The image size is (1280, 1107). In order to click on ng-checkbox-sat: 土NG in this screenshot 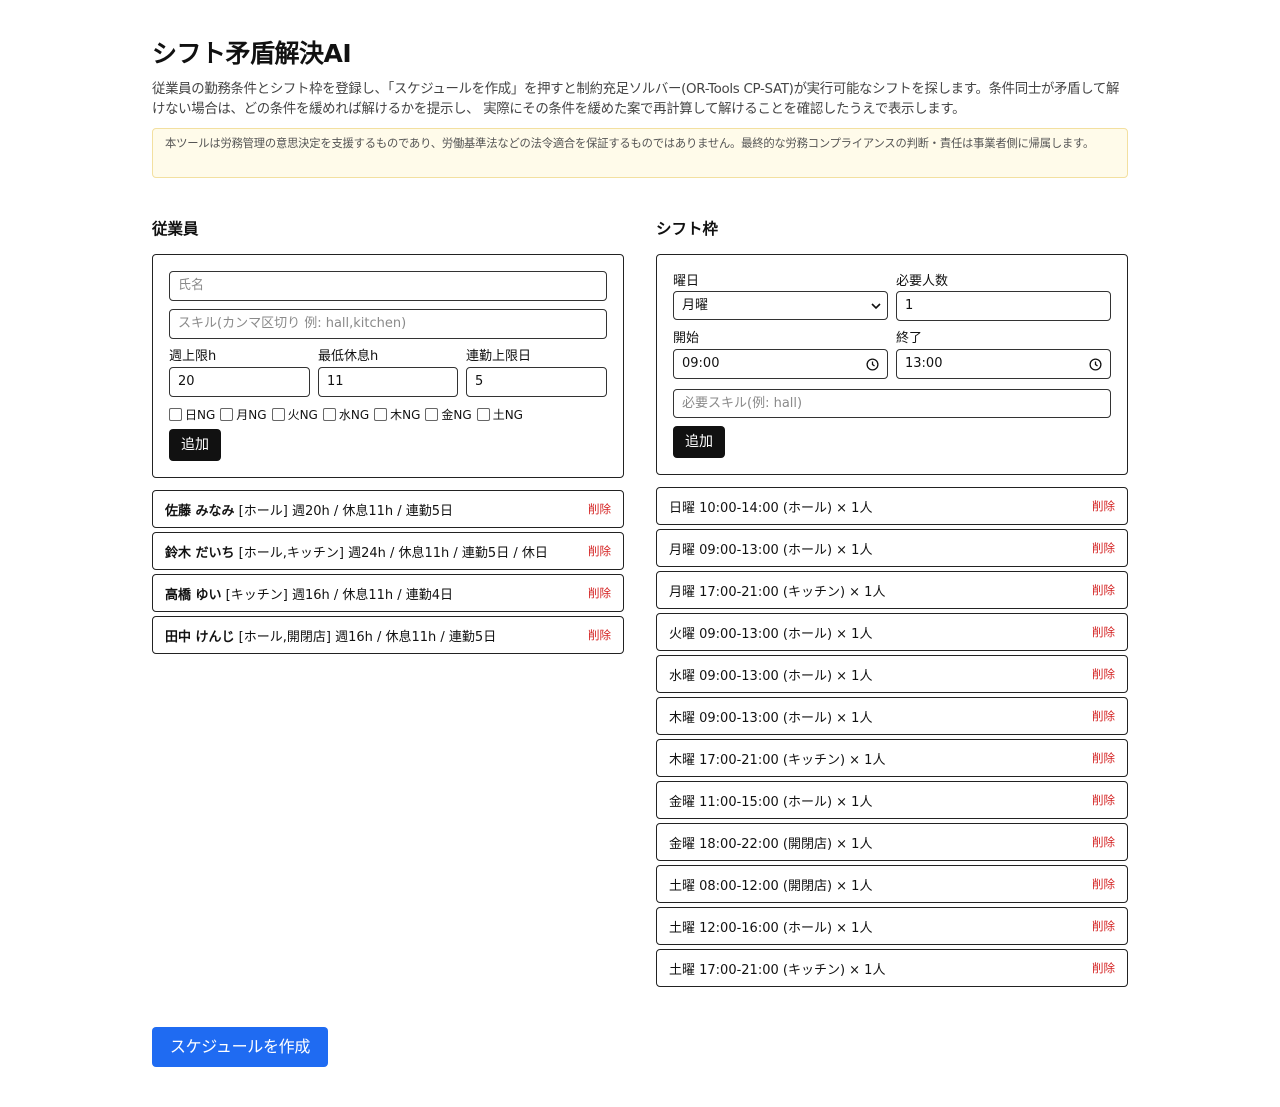, I will do `click(499, 414)`.